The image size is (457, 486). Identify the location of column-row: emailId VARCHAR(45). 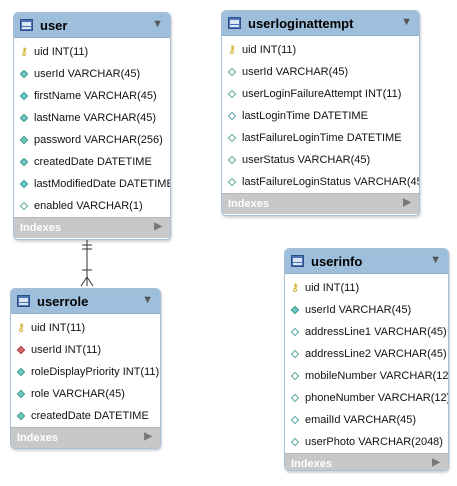
(366, 420).